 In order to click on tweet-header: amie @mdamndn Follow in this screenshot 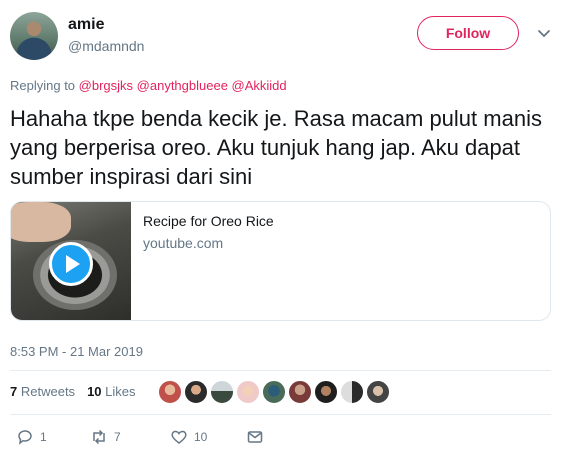, I will do `click(280, 36)`.